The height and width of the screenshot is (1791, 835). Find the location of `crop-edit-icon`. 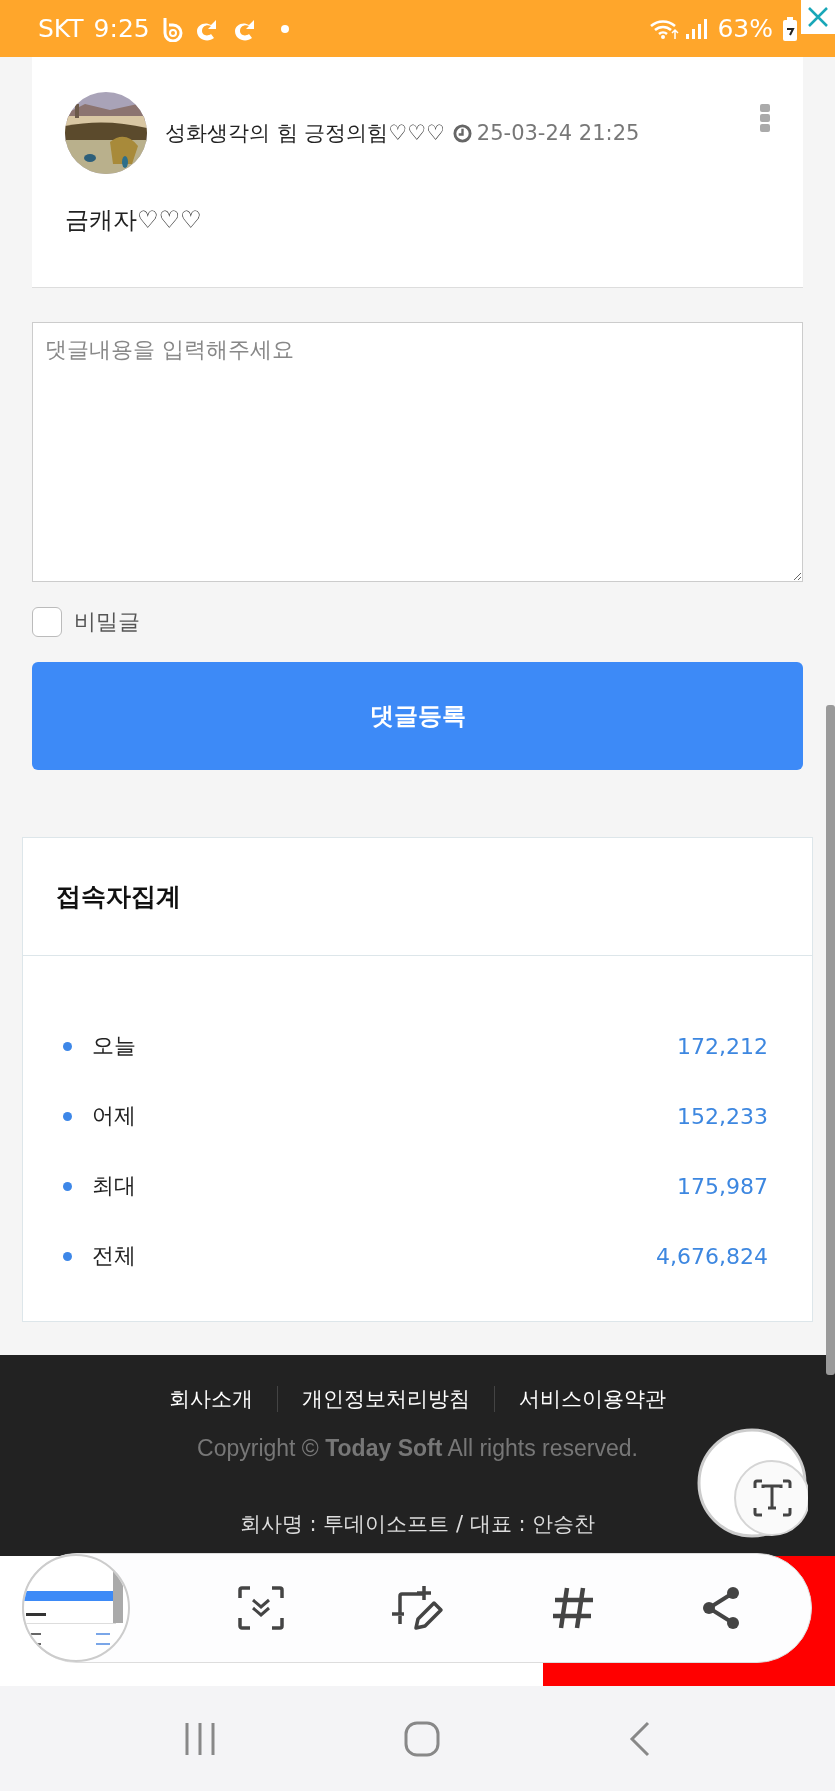

crop-edit-icon is located at coordinates (417, 1608).